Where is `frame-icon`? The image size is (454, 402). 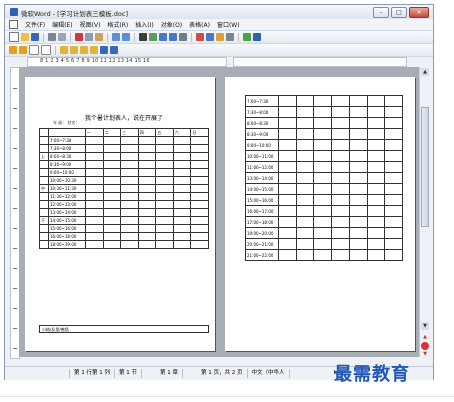
frame-icon is located at coordinates (104, 50).